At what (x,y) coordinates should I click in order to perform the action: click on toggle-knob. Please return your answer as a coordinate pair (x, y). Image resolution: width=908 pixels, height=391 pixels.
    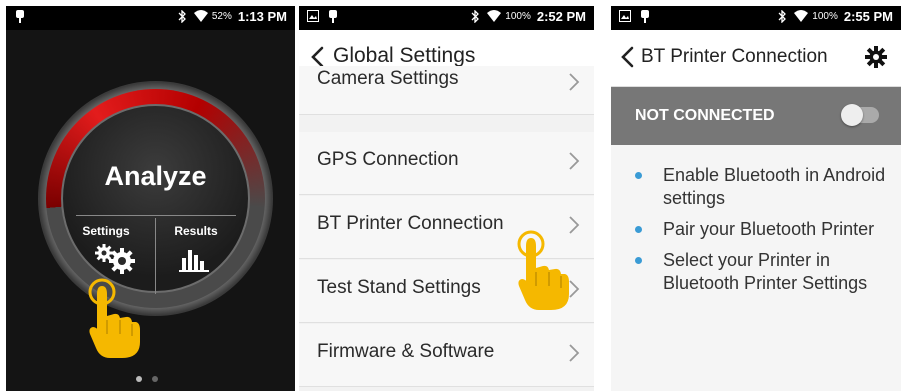
    Looking at the image, I should click on (852, 115).